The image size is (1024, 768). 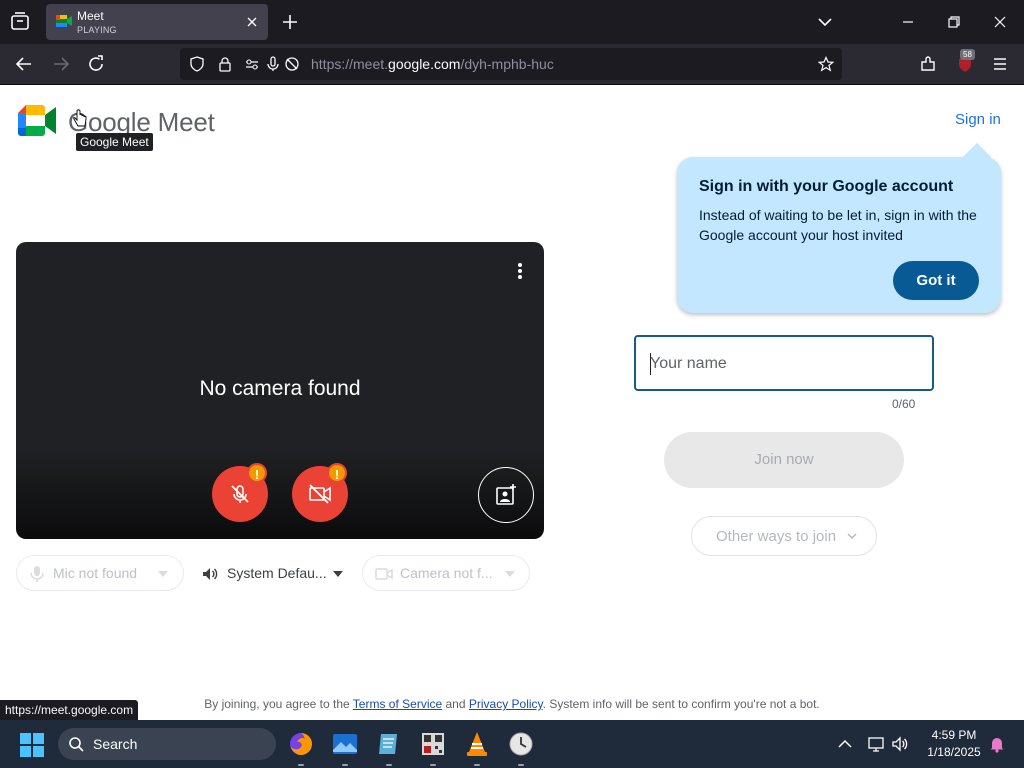 What do you see at coordinates (225, 64) in the screenshot?
I see `lock-icon` at bounding box center [225, 64].